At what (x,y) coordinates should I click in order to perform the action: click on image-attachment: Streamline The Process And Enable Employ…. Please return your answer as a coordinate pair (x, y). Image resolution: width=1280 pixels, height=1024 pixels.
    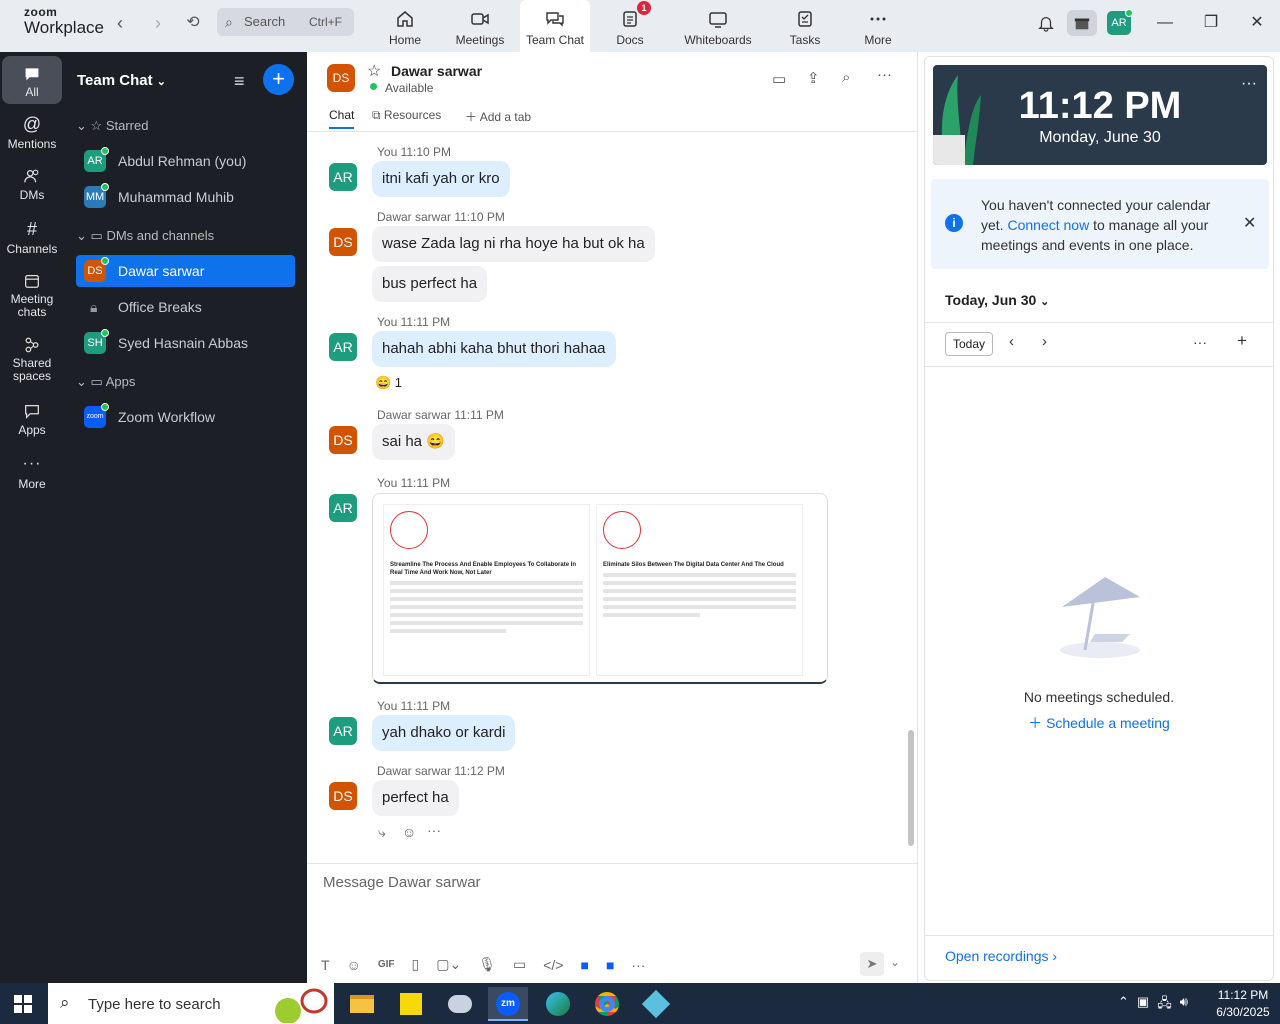
    Looking at the image, I should click on (600, 588).